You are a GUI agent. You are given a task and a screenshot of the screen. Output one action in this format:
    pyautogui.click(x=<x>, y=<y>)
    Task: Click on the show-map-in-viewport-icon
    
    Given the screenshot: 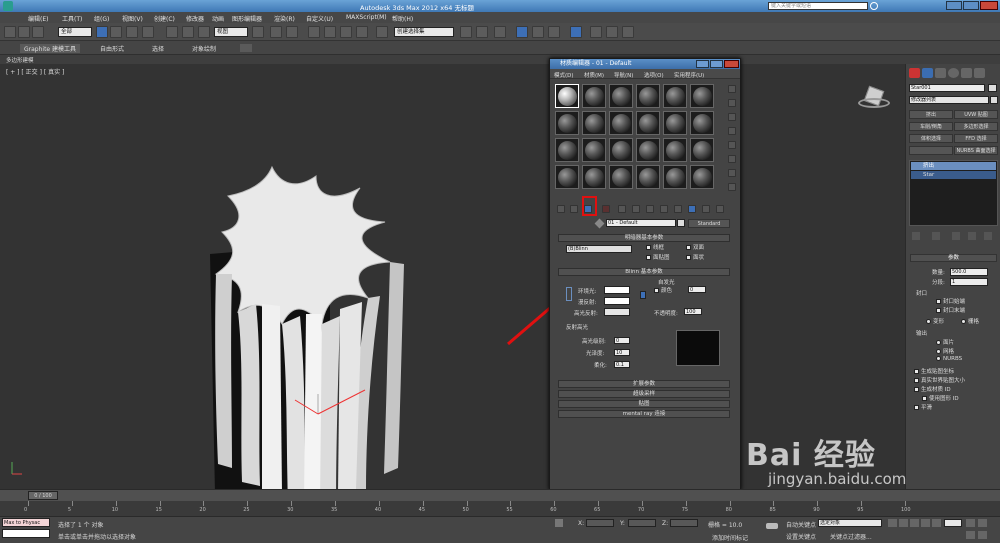 What is the action you would take?
    pyautogui.click(x=678, y=209)
    